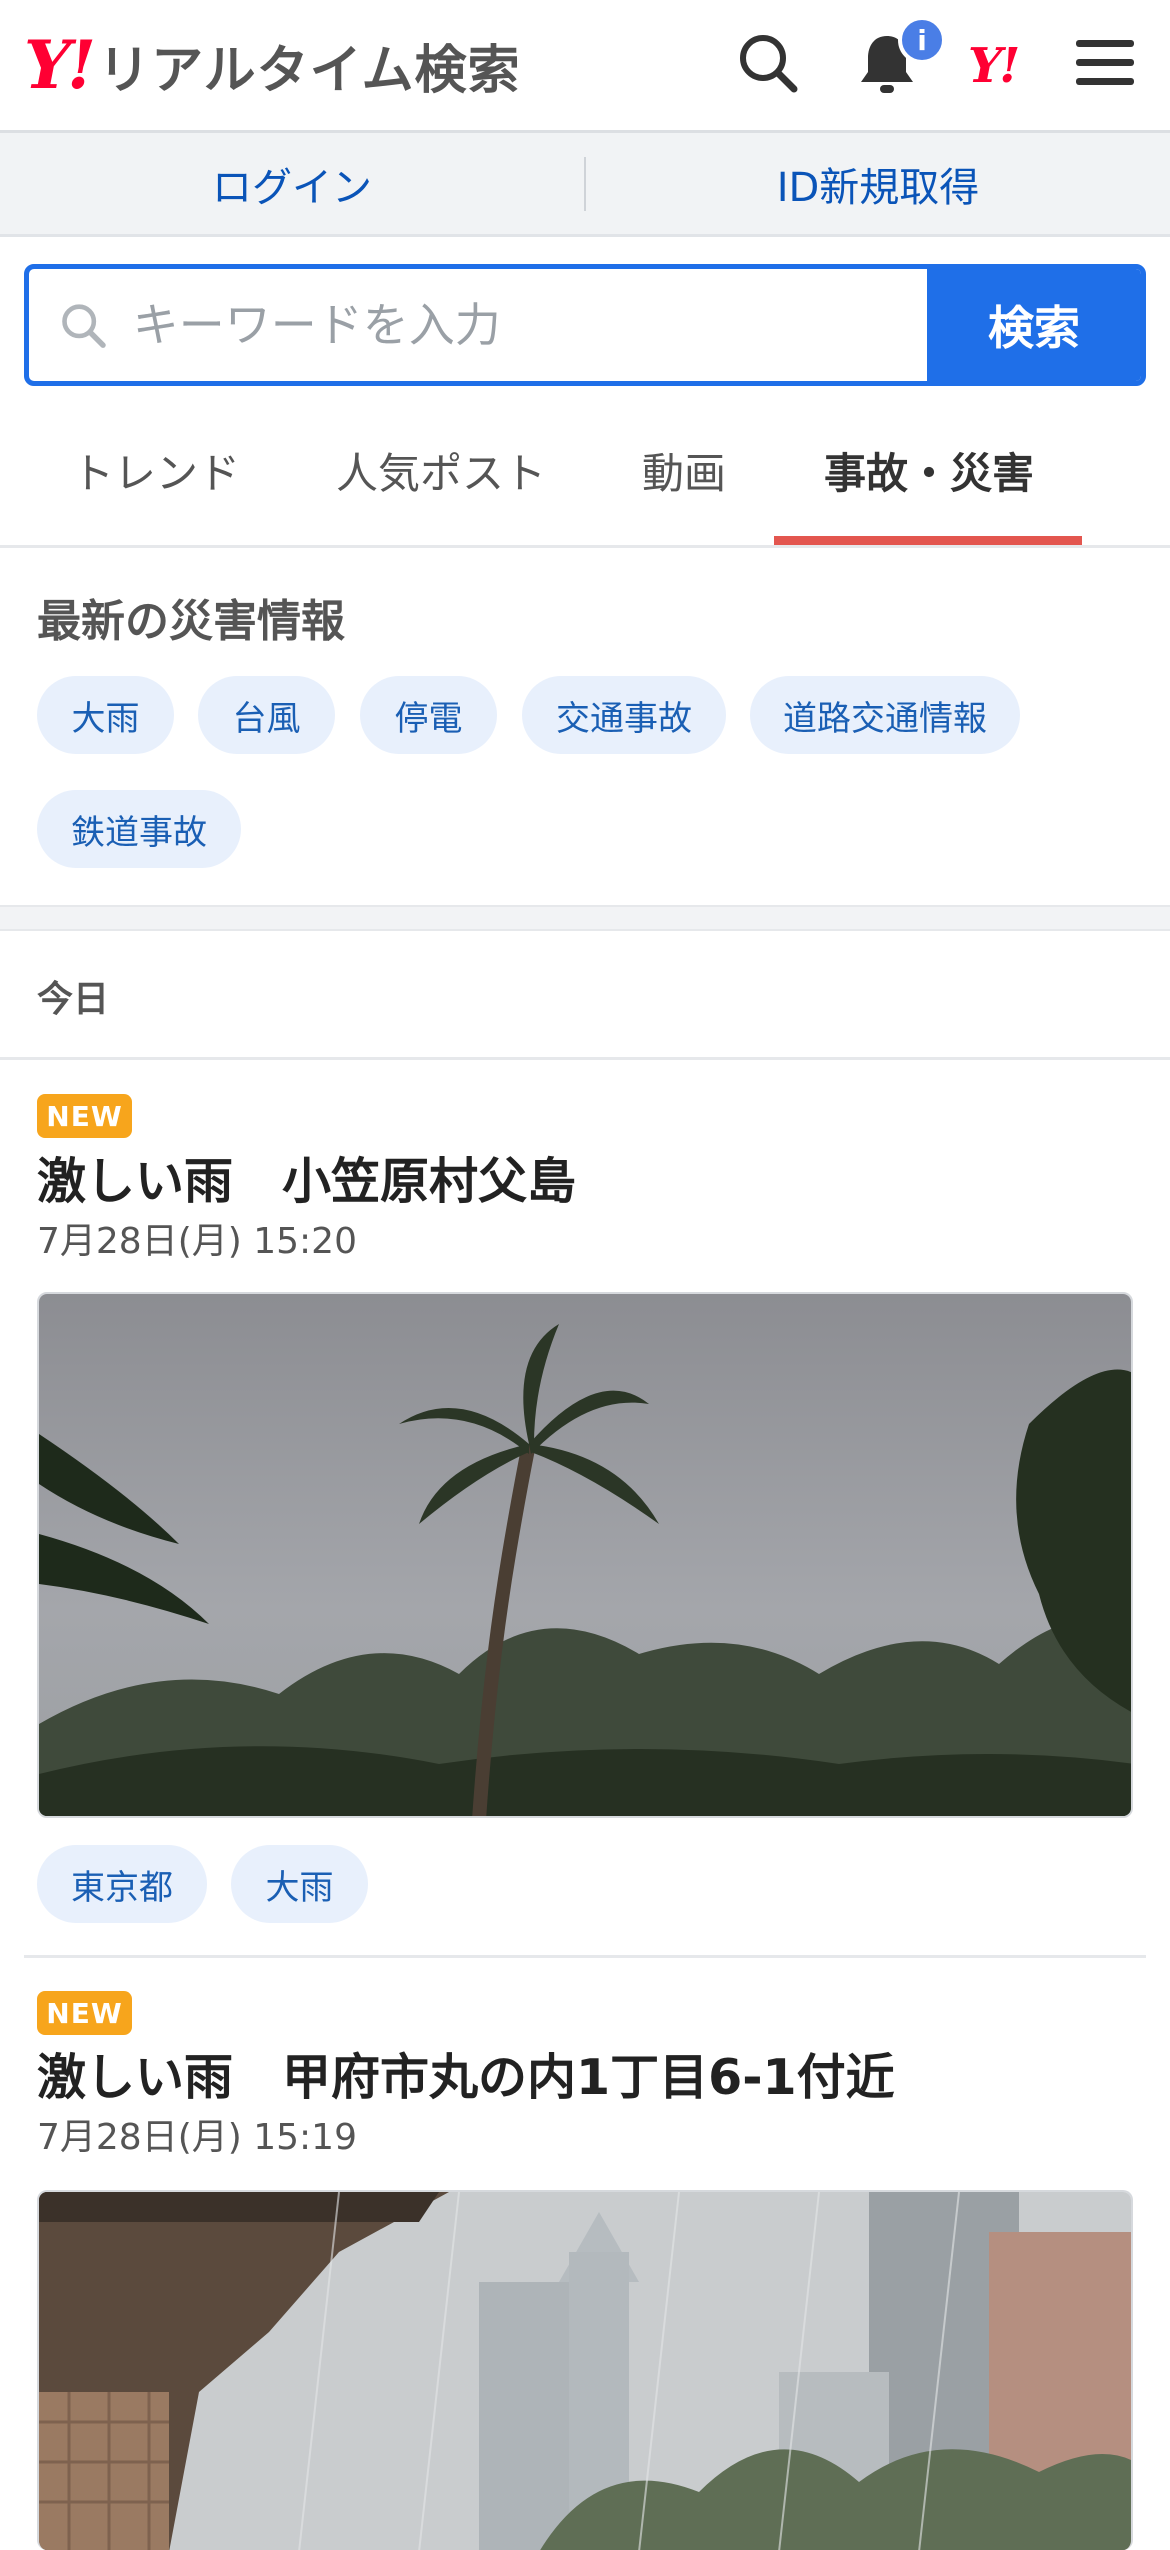 The width and height of the screenshot is (1170, 2550). I want to click on search-input, so click(528, 325).